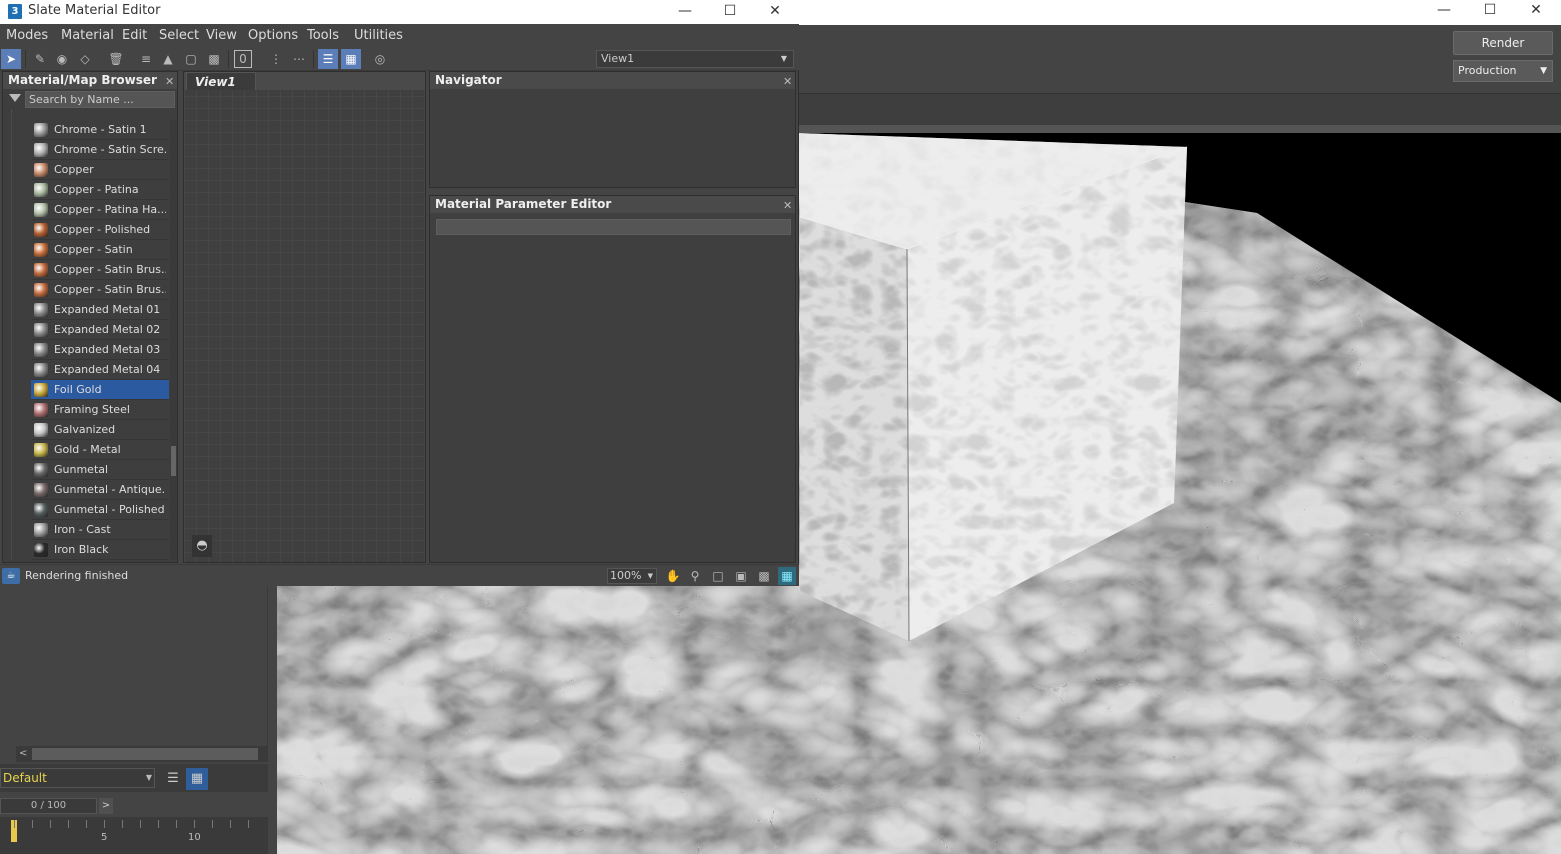 Image resolution: width=1561 pixels, height=854 pixels. I want to click on zoom-icon: ⚲, so click(695, 576).